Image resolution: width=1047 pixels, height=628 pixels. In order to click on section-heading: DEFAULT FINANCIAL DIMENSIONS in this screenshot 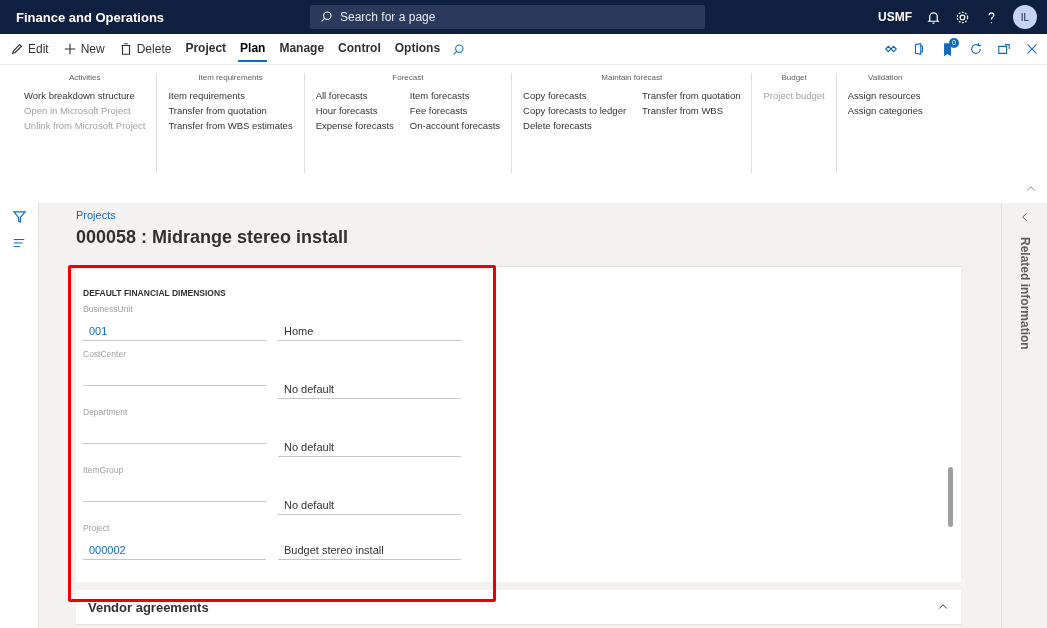, I will do `click(155, 293)`.